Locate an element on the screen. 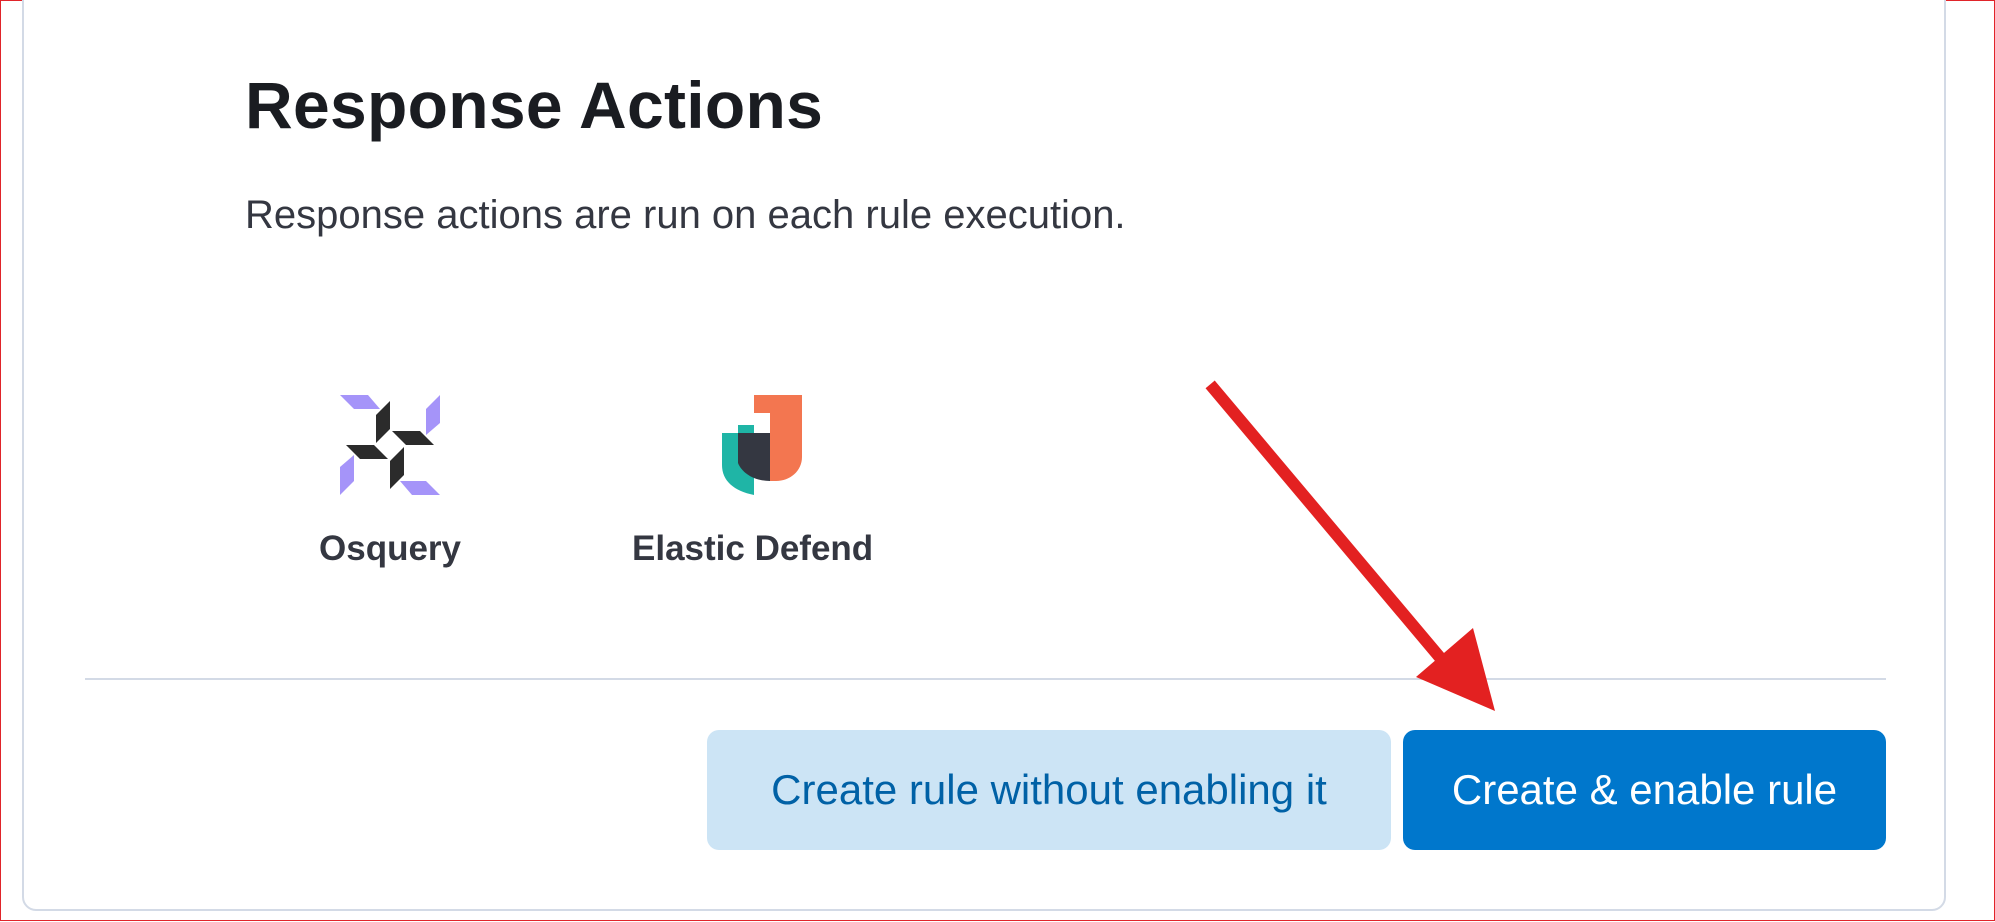  elastic-defend-label: Elastic Defend is located at coordinates (753, 548).